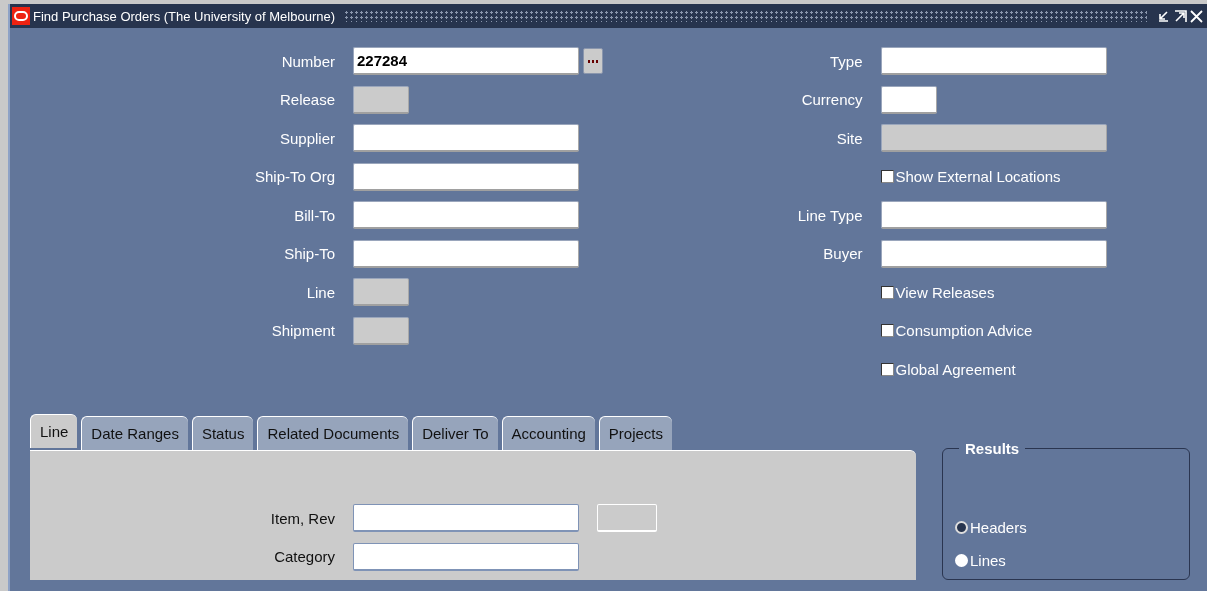 This screenshot has width=1207, height=591. Describe the element at coordinates (302, 331) in the screenshot. I see `field-label: Shipment` at that location.